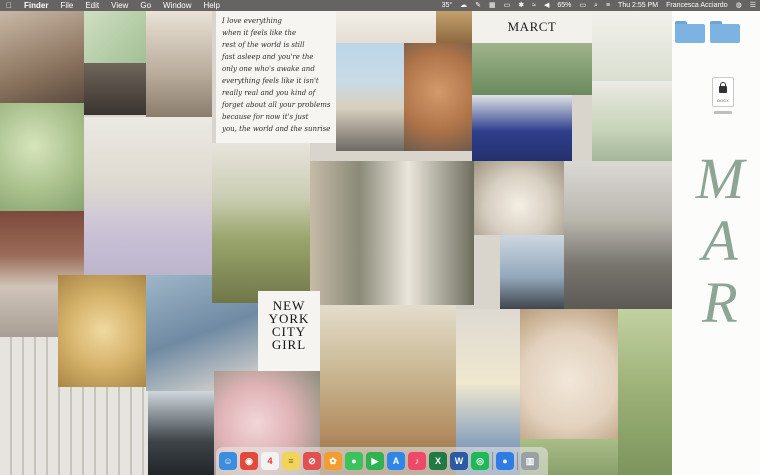 This screenshot has width=760, height=475. I want to click on control-center-icon: ≡, so click(608, 5).